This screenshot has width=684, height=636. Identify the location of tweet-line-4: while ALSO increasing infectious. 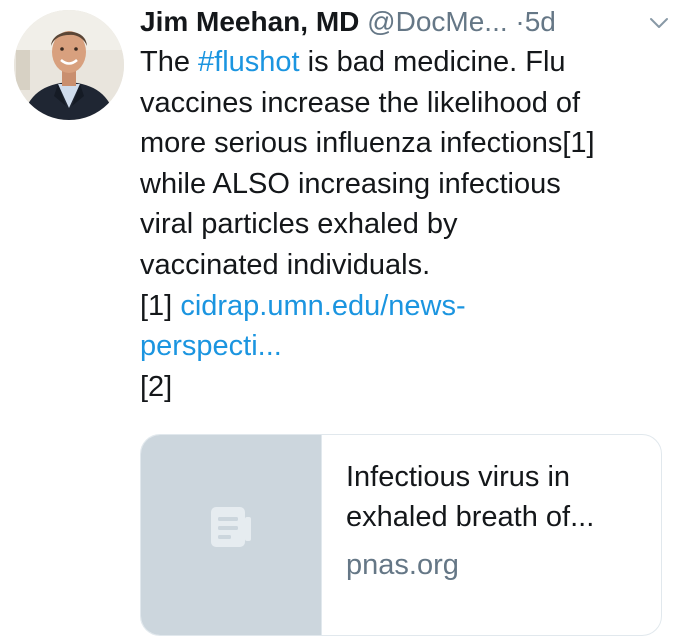
(350, 183).